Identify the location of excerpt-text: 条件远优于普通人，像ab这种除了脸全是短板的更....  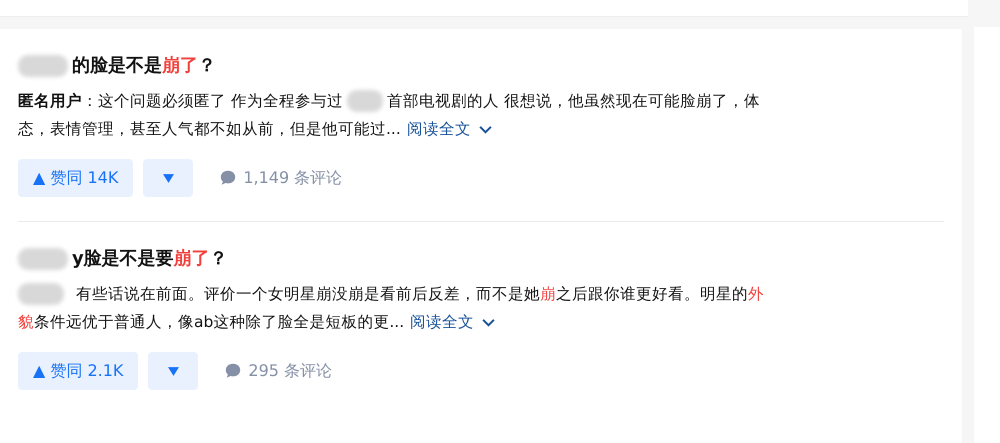
(219, 322).